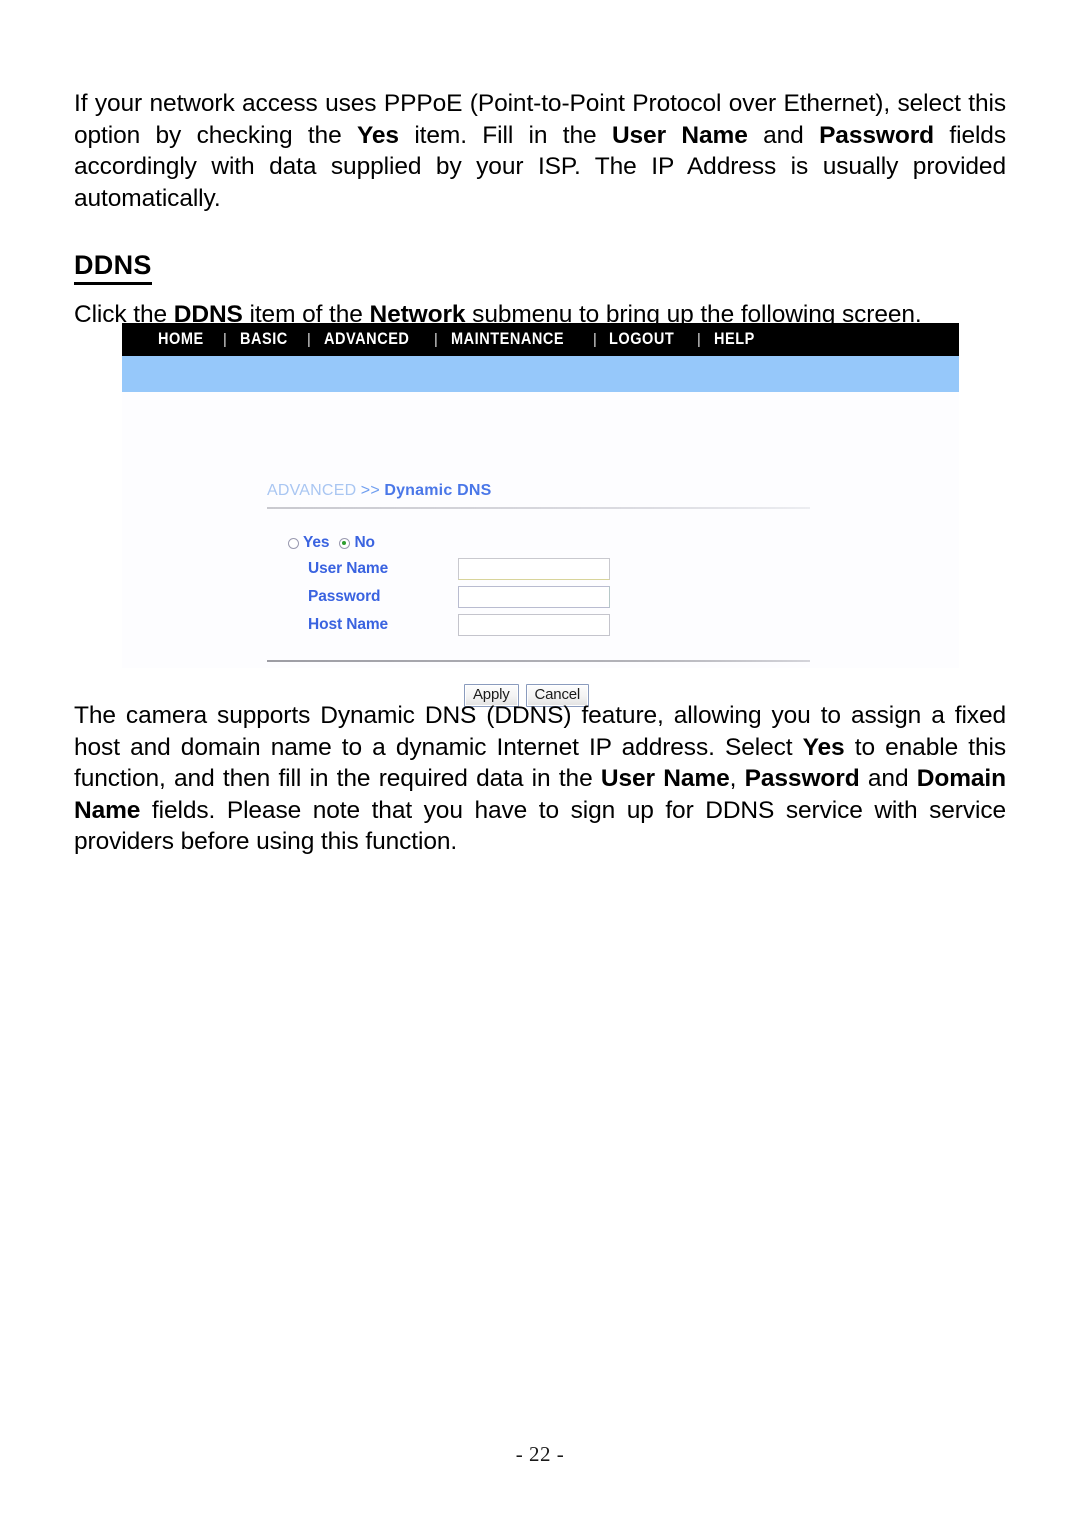 The height and width of the screenshot is (1528, 1080). What do you see at coordinates (540, 1454) in the screenshot?
I see `page-number-footer: - 22 -` at bounding box center [540, 1454].